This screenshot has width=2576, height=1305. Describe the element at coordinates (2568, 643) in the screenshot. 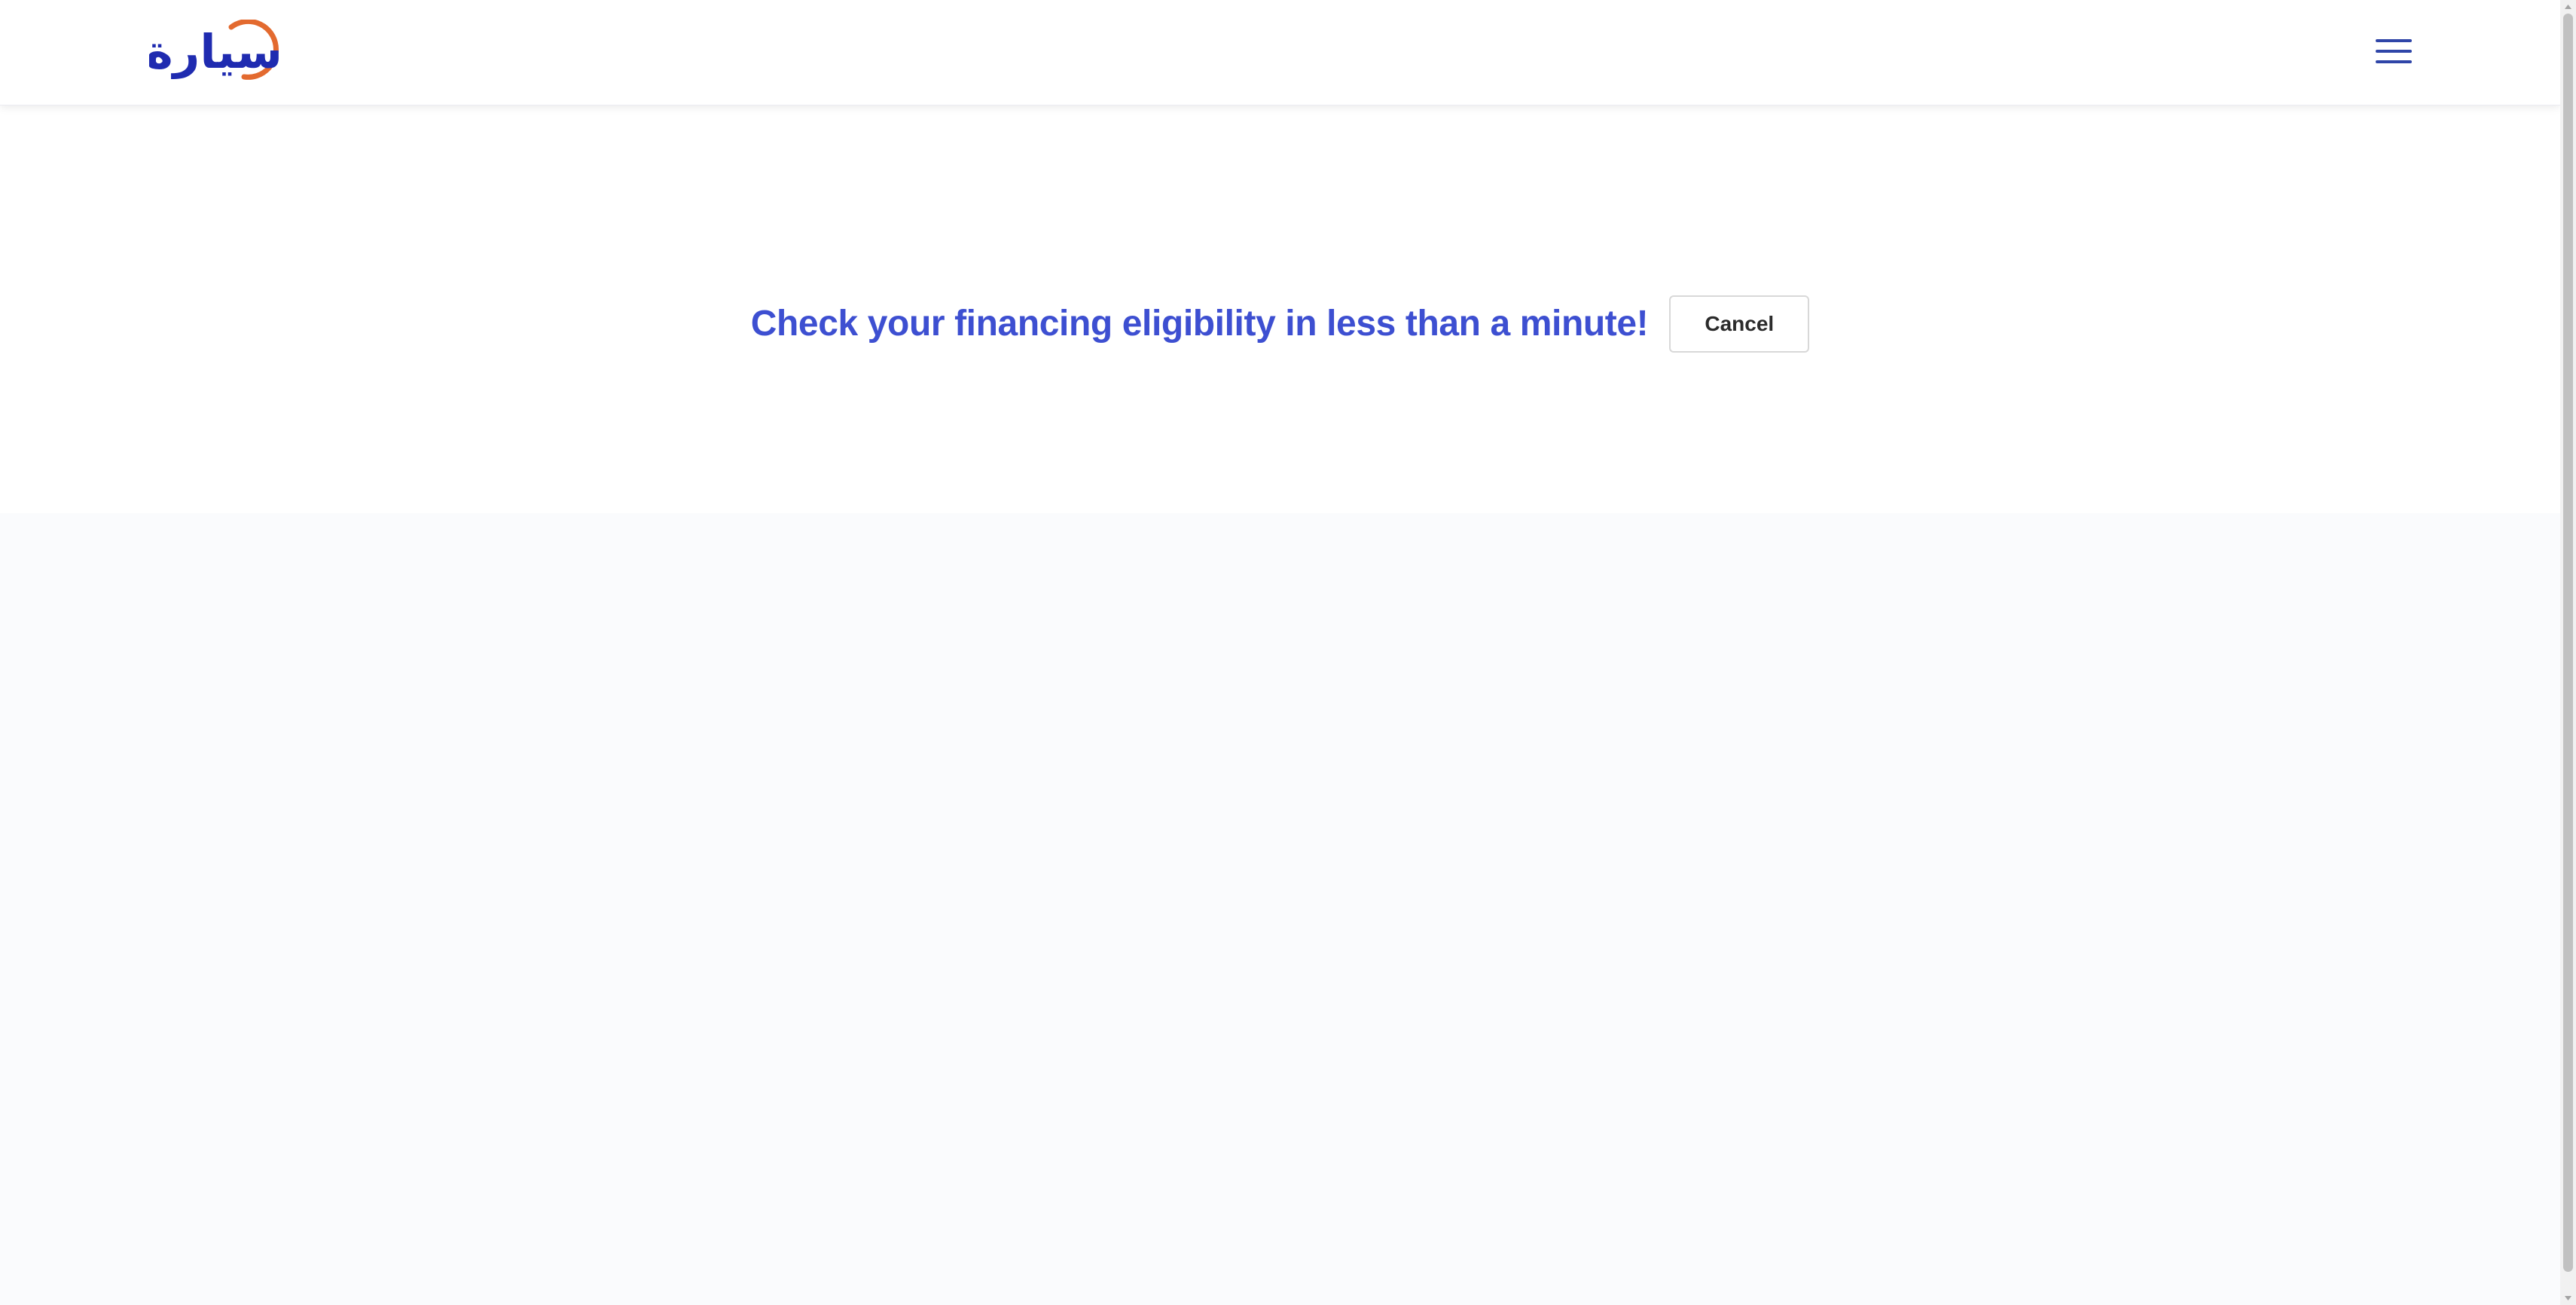

I see `scrollbar-thumb` at that location.